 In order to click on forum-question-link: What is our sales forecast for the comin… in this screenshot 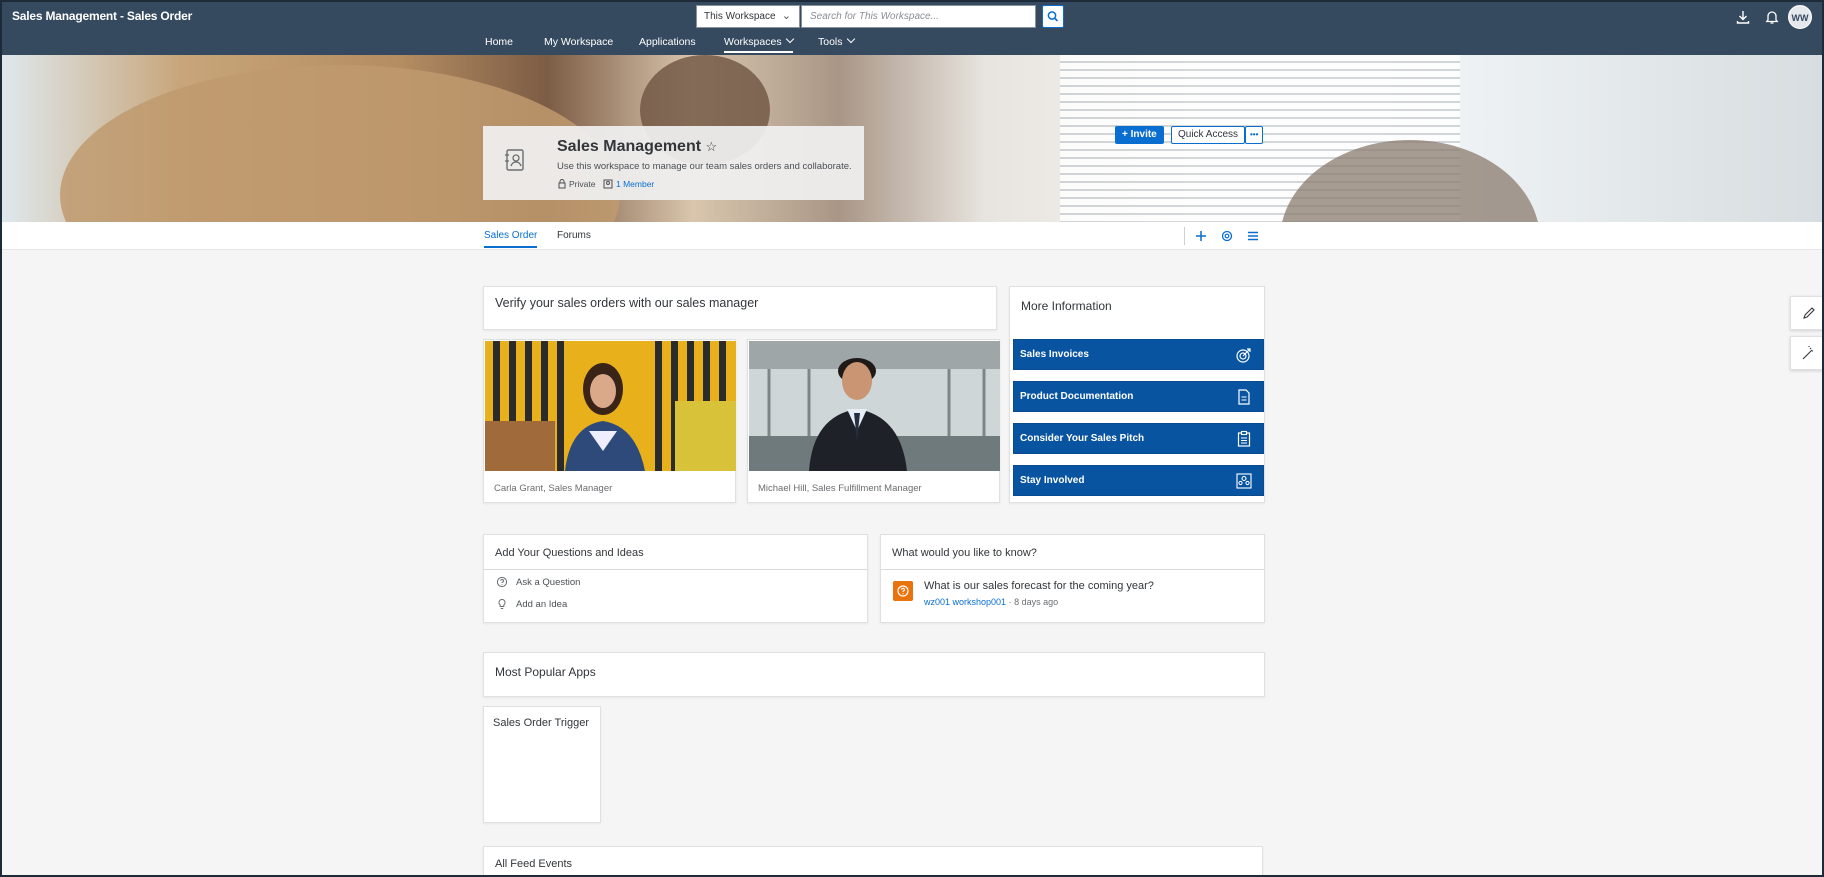, I will do `click(1039, 586)`.